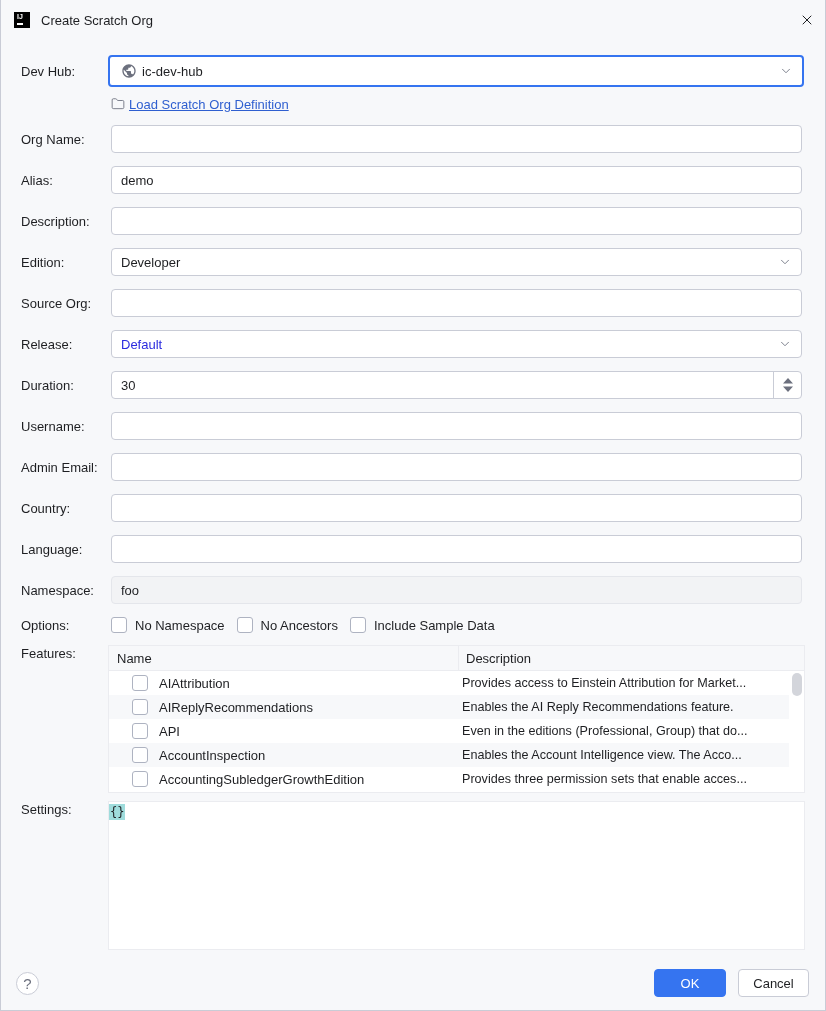 The width and height of the screenshot is (826, 1011). Describe the element at coordinates (212, 755) in the screenshot. I see `table-cell: AccountInspection` at that location.